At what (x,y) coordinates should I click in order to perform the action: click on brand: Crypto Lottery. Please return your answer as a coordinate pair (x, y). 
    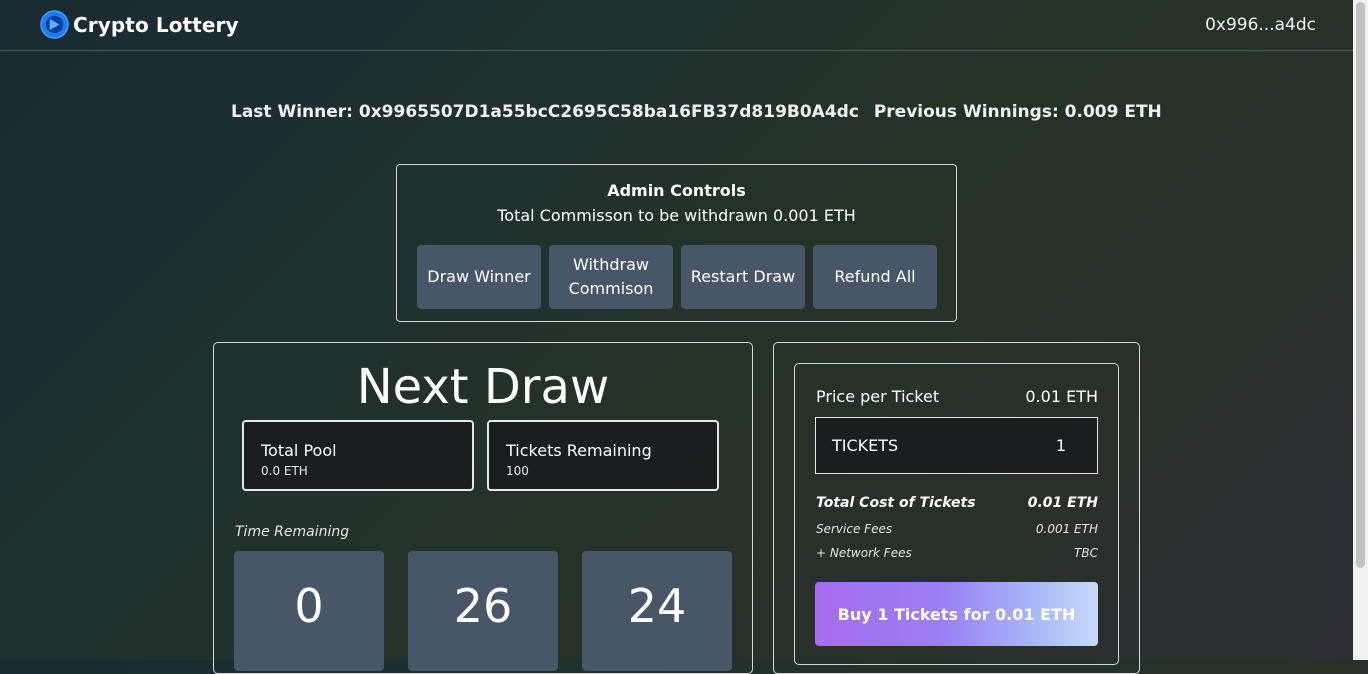
    Looking at the image, I should click on (139, 24).